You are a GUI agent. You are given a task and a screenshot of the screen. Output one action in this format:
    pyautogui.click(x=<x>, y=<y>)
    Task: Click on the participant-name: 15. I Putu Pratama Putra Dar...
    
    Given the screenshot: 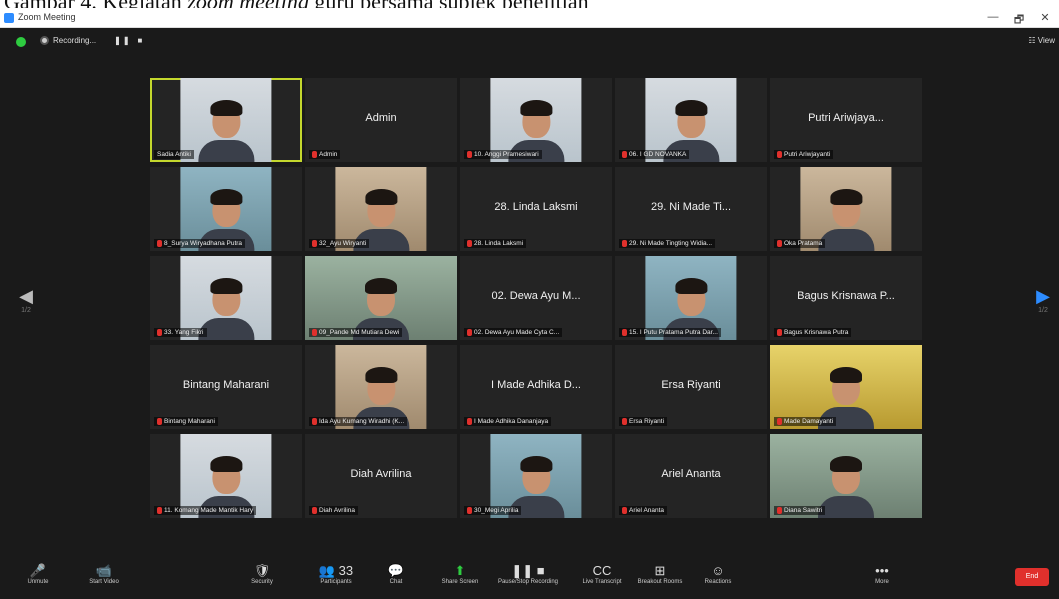 What is the action you would take?
    pyautogui.click(x=673, y=332)
    